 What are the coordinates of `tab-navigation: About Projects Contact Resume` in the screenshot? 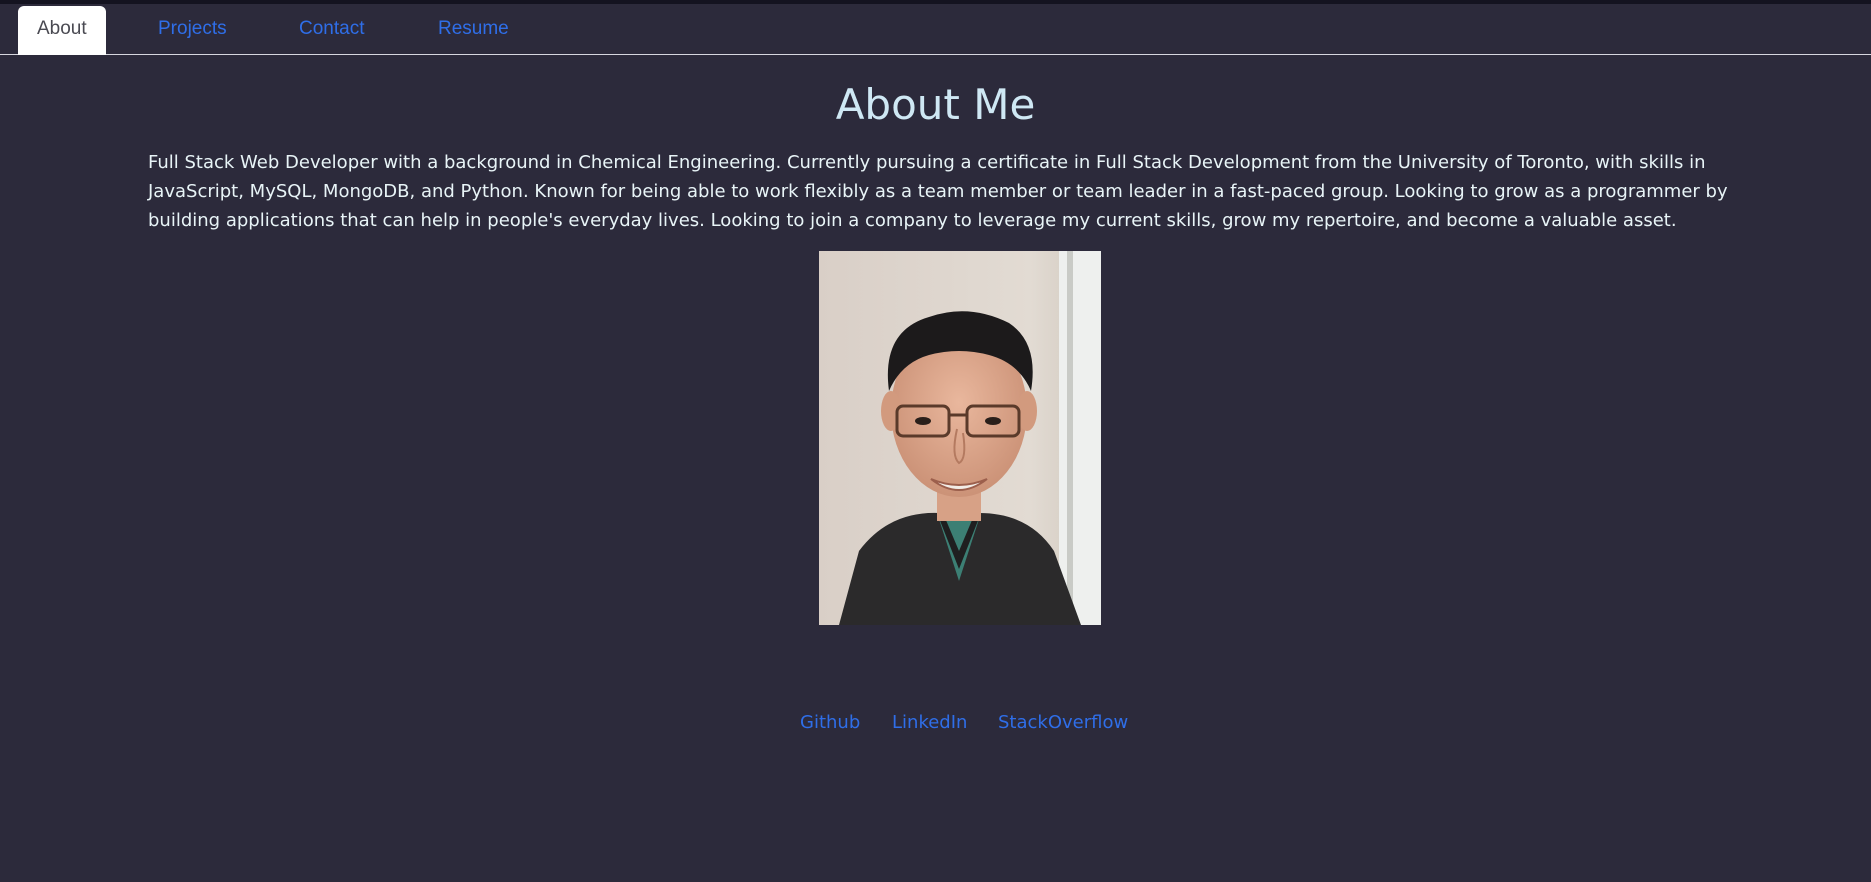 It's located at (935, 29).